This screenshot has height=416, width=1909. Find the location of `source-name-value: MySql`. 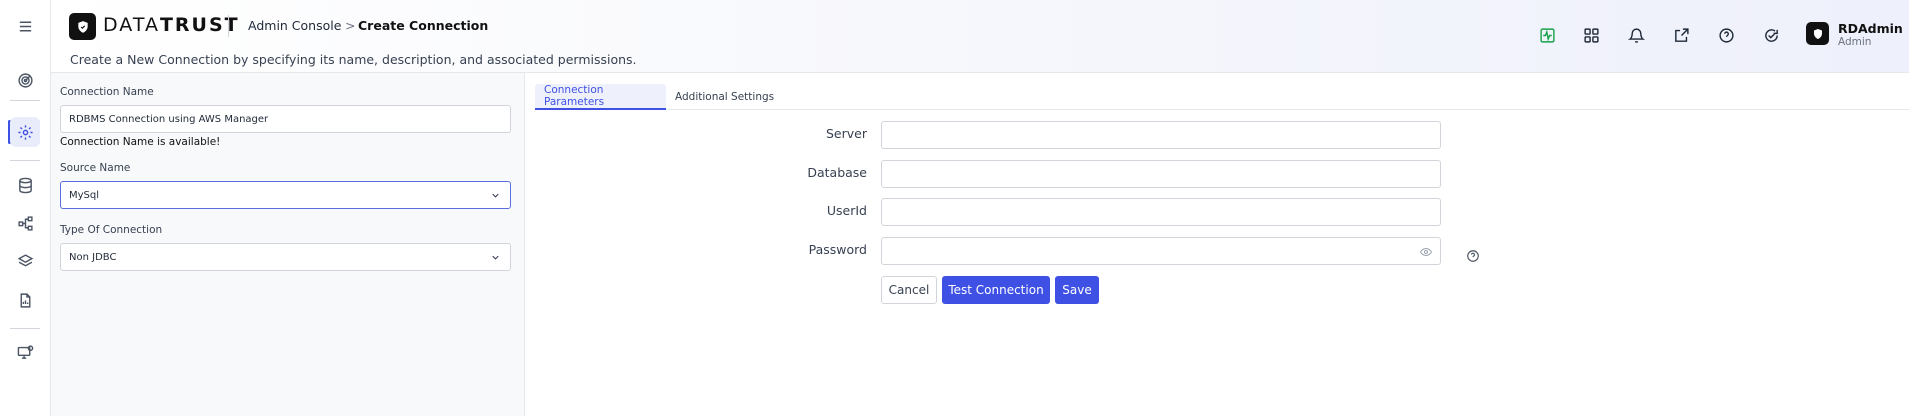

source-name-value: MySql is located at coordinates (84, 195).